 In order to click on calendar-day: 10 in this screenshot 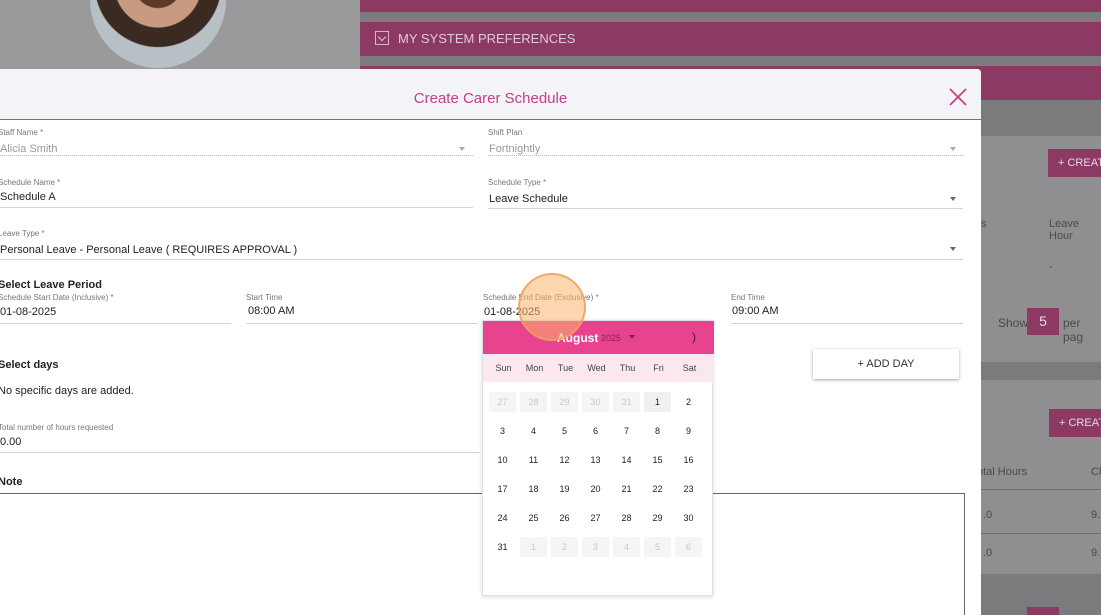, I will do `click(502, 460)`.